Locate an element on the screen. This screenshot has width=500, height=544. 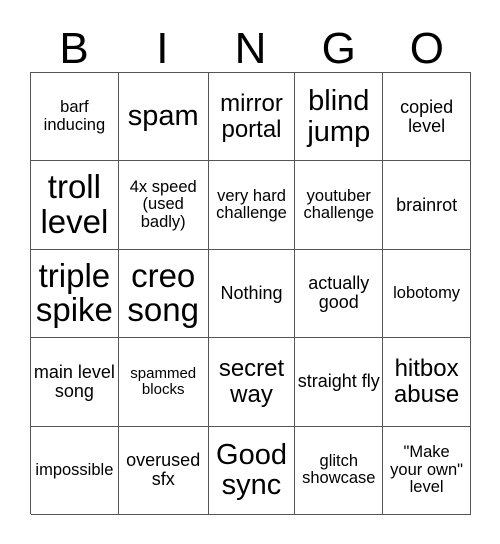
bingo-cell: very hard challenge is located at coordinates (252, 205).